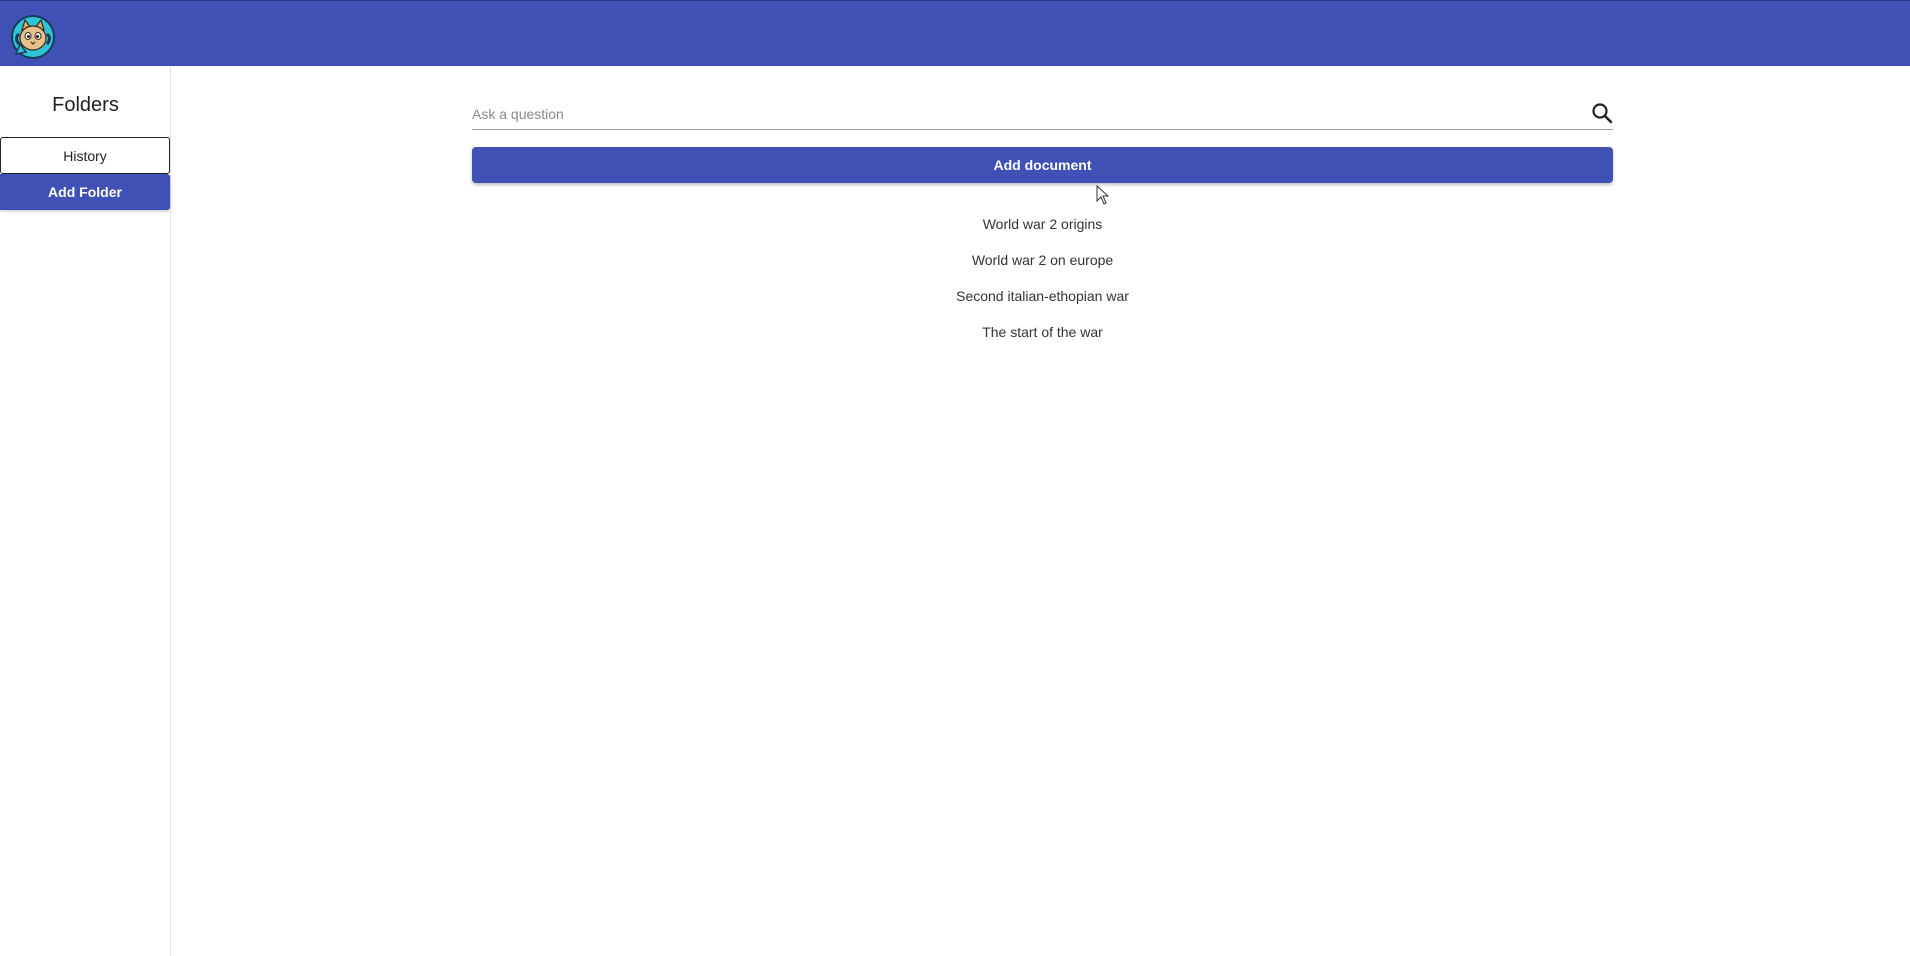 The height and width of the screenshot is (956, 1910). Describe the element at coordinates (85, 105) in the screenshot. I see `sidebar-title: Folders` at that location.